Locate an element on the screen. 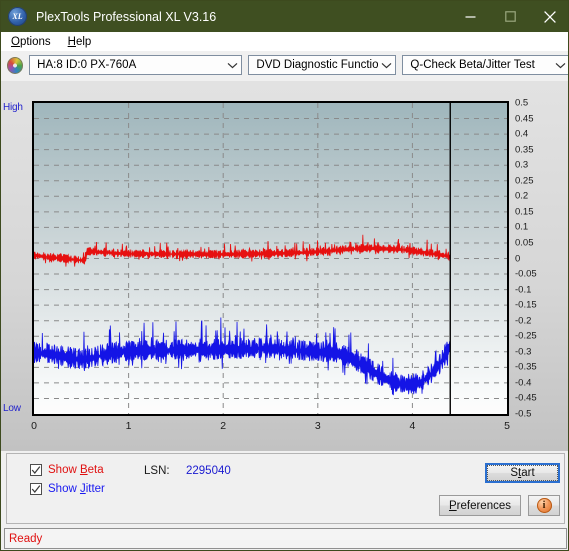 This screenshot has height=551, width=569. x-tick-label: 5 is located at coordinates (507, 426).